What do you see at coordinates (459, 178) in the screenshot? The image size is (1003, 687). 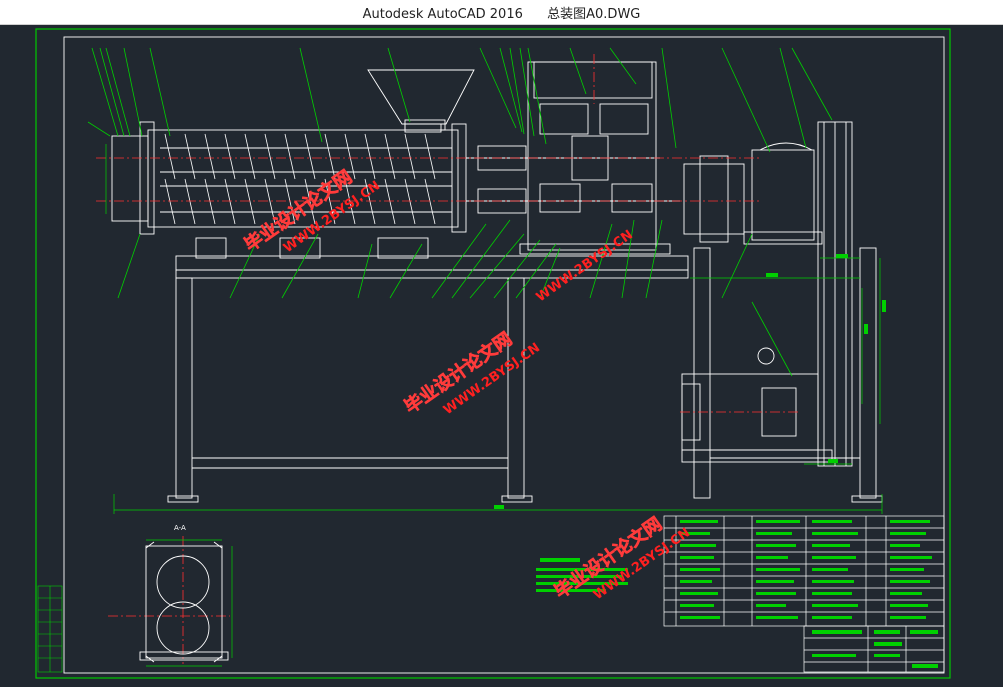 I see `barrel-flange-right` at bounding box center [459, 178].